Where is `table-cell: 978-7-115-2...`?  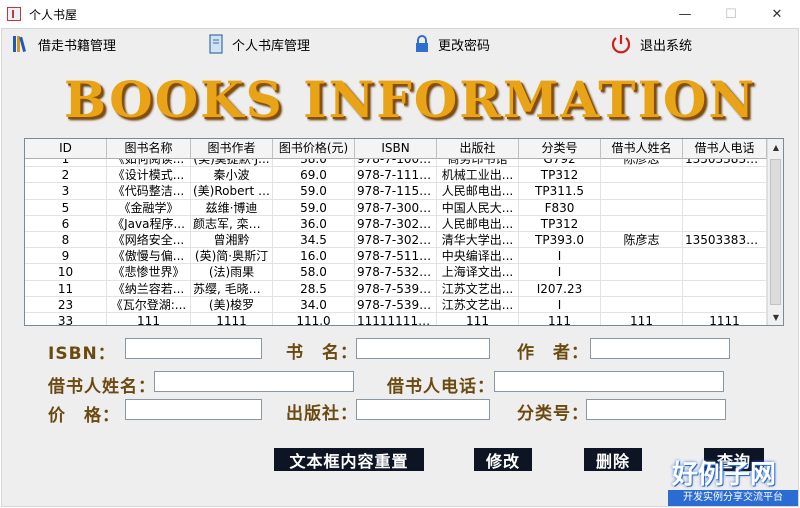 table-cell: 978-7-115-2... is located at coordinates (397, 191).